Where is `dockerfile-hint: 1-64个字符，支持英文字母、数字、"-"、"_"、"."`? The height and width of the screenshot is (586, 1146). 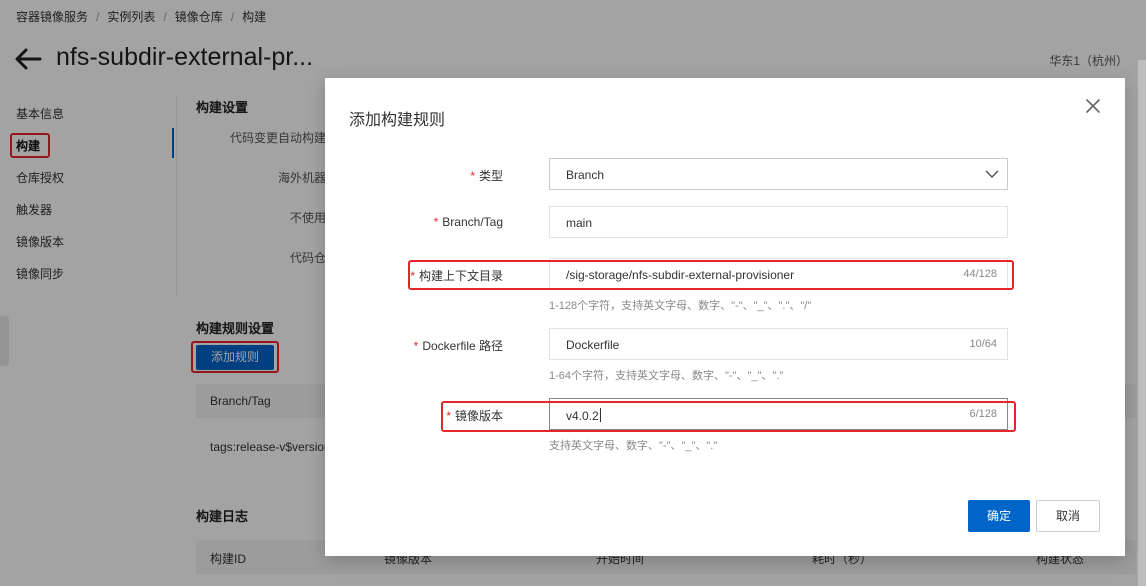
dockerfile-hint: 1-64个字符，支持英文字母、数字、"-"、"_"、"." is located at coordinates (666, 376).